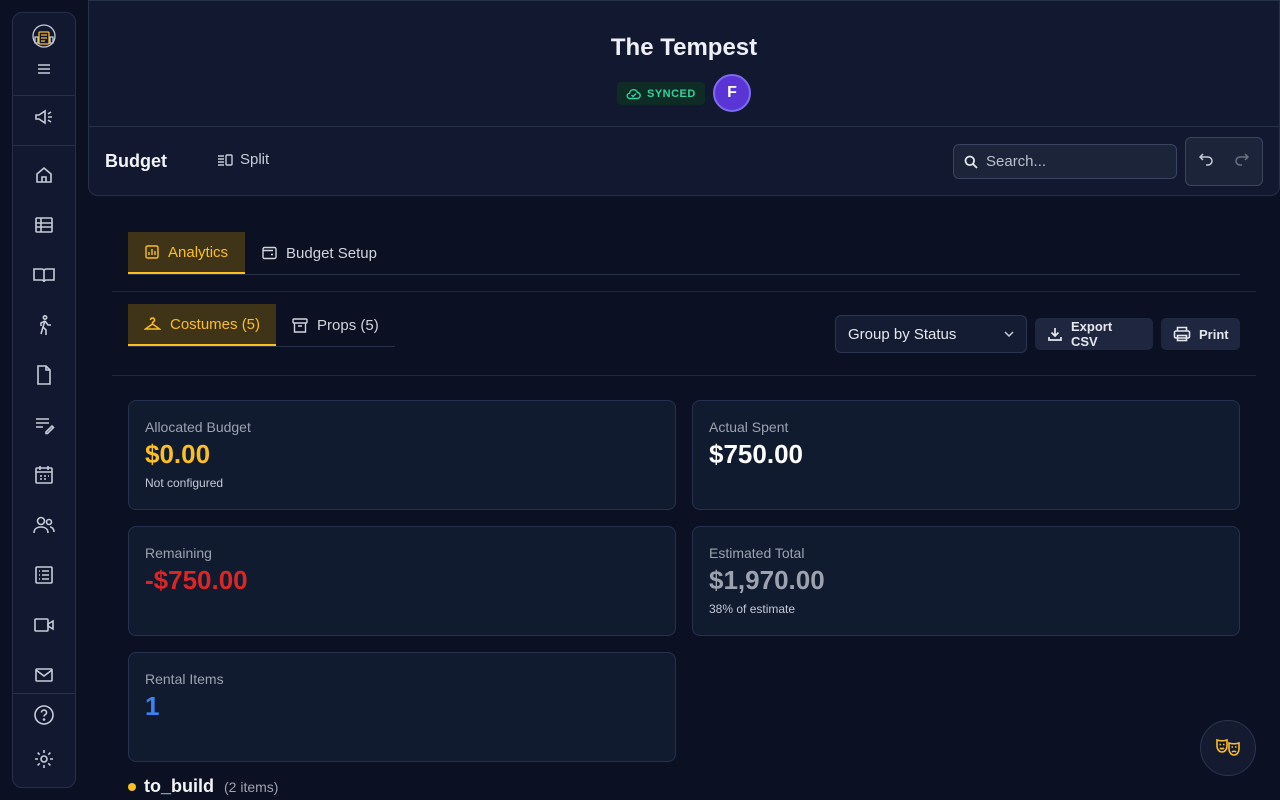  I want to click on wallet-icon, so click(269, 253).